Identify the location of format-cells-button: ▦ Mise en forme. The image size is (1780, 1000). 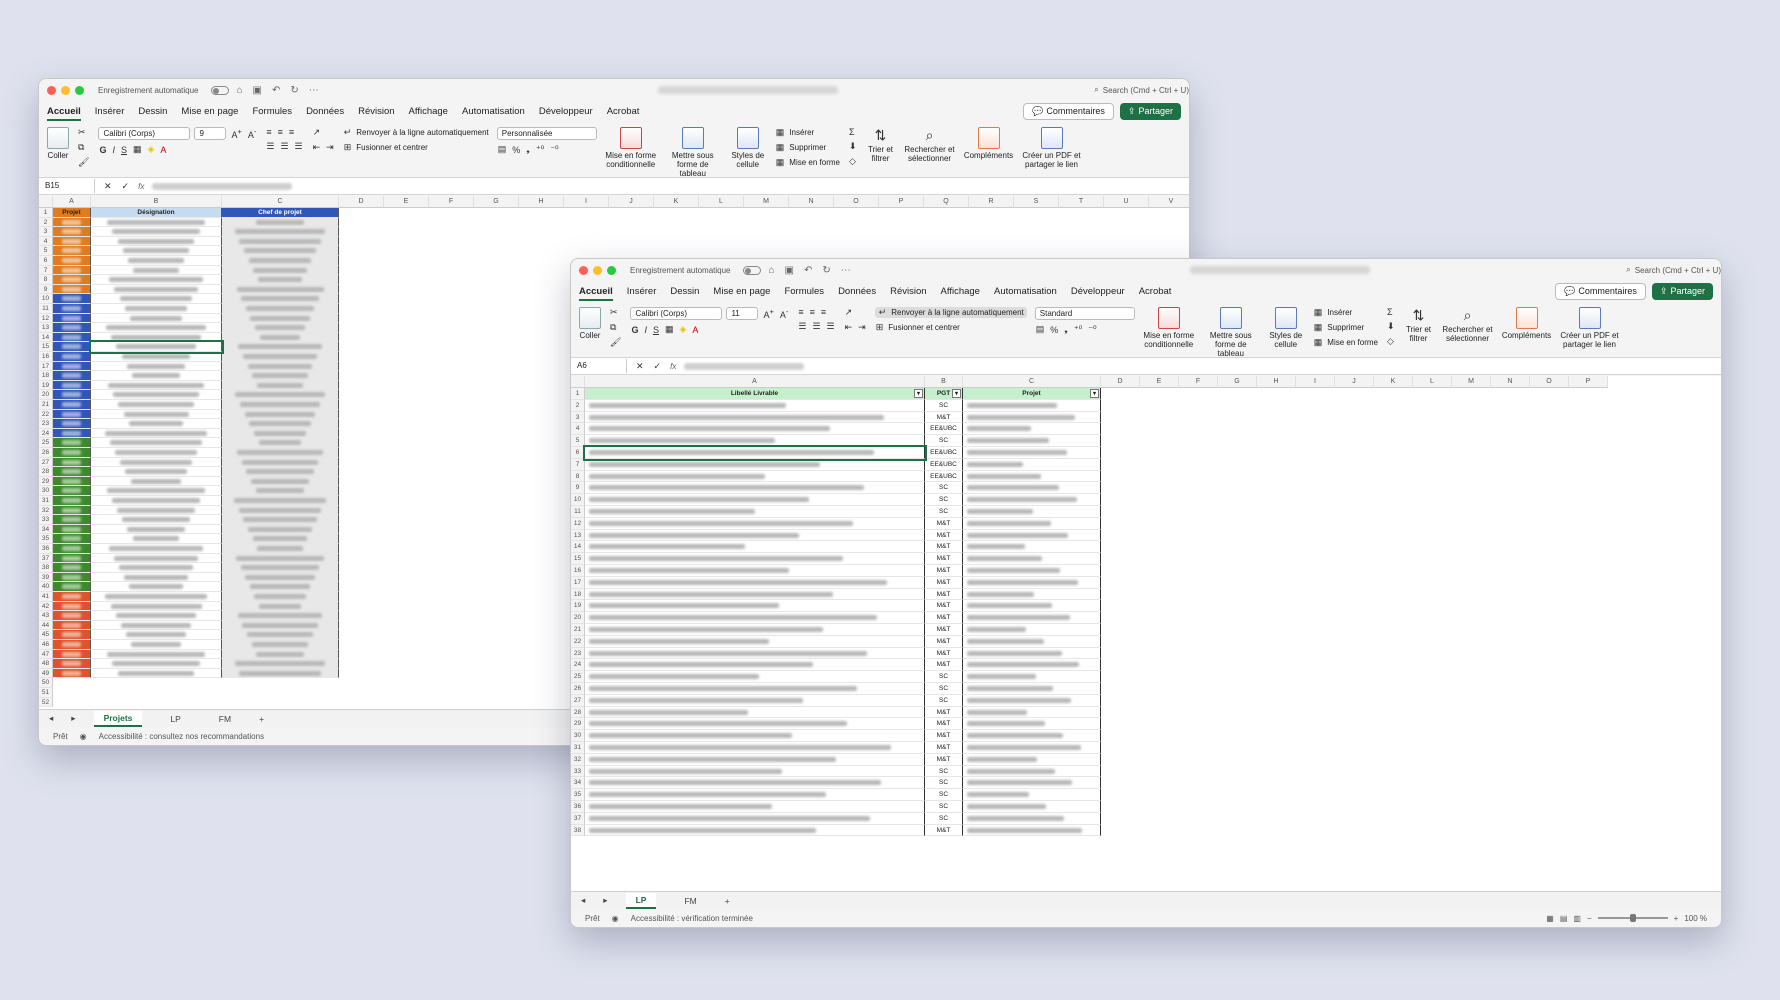
(807, 162).